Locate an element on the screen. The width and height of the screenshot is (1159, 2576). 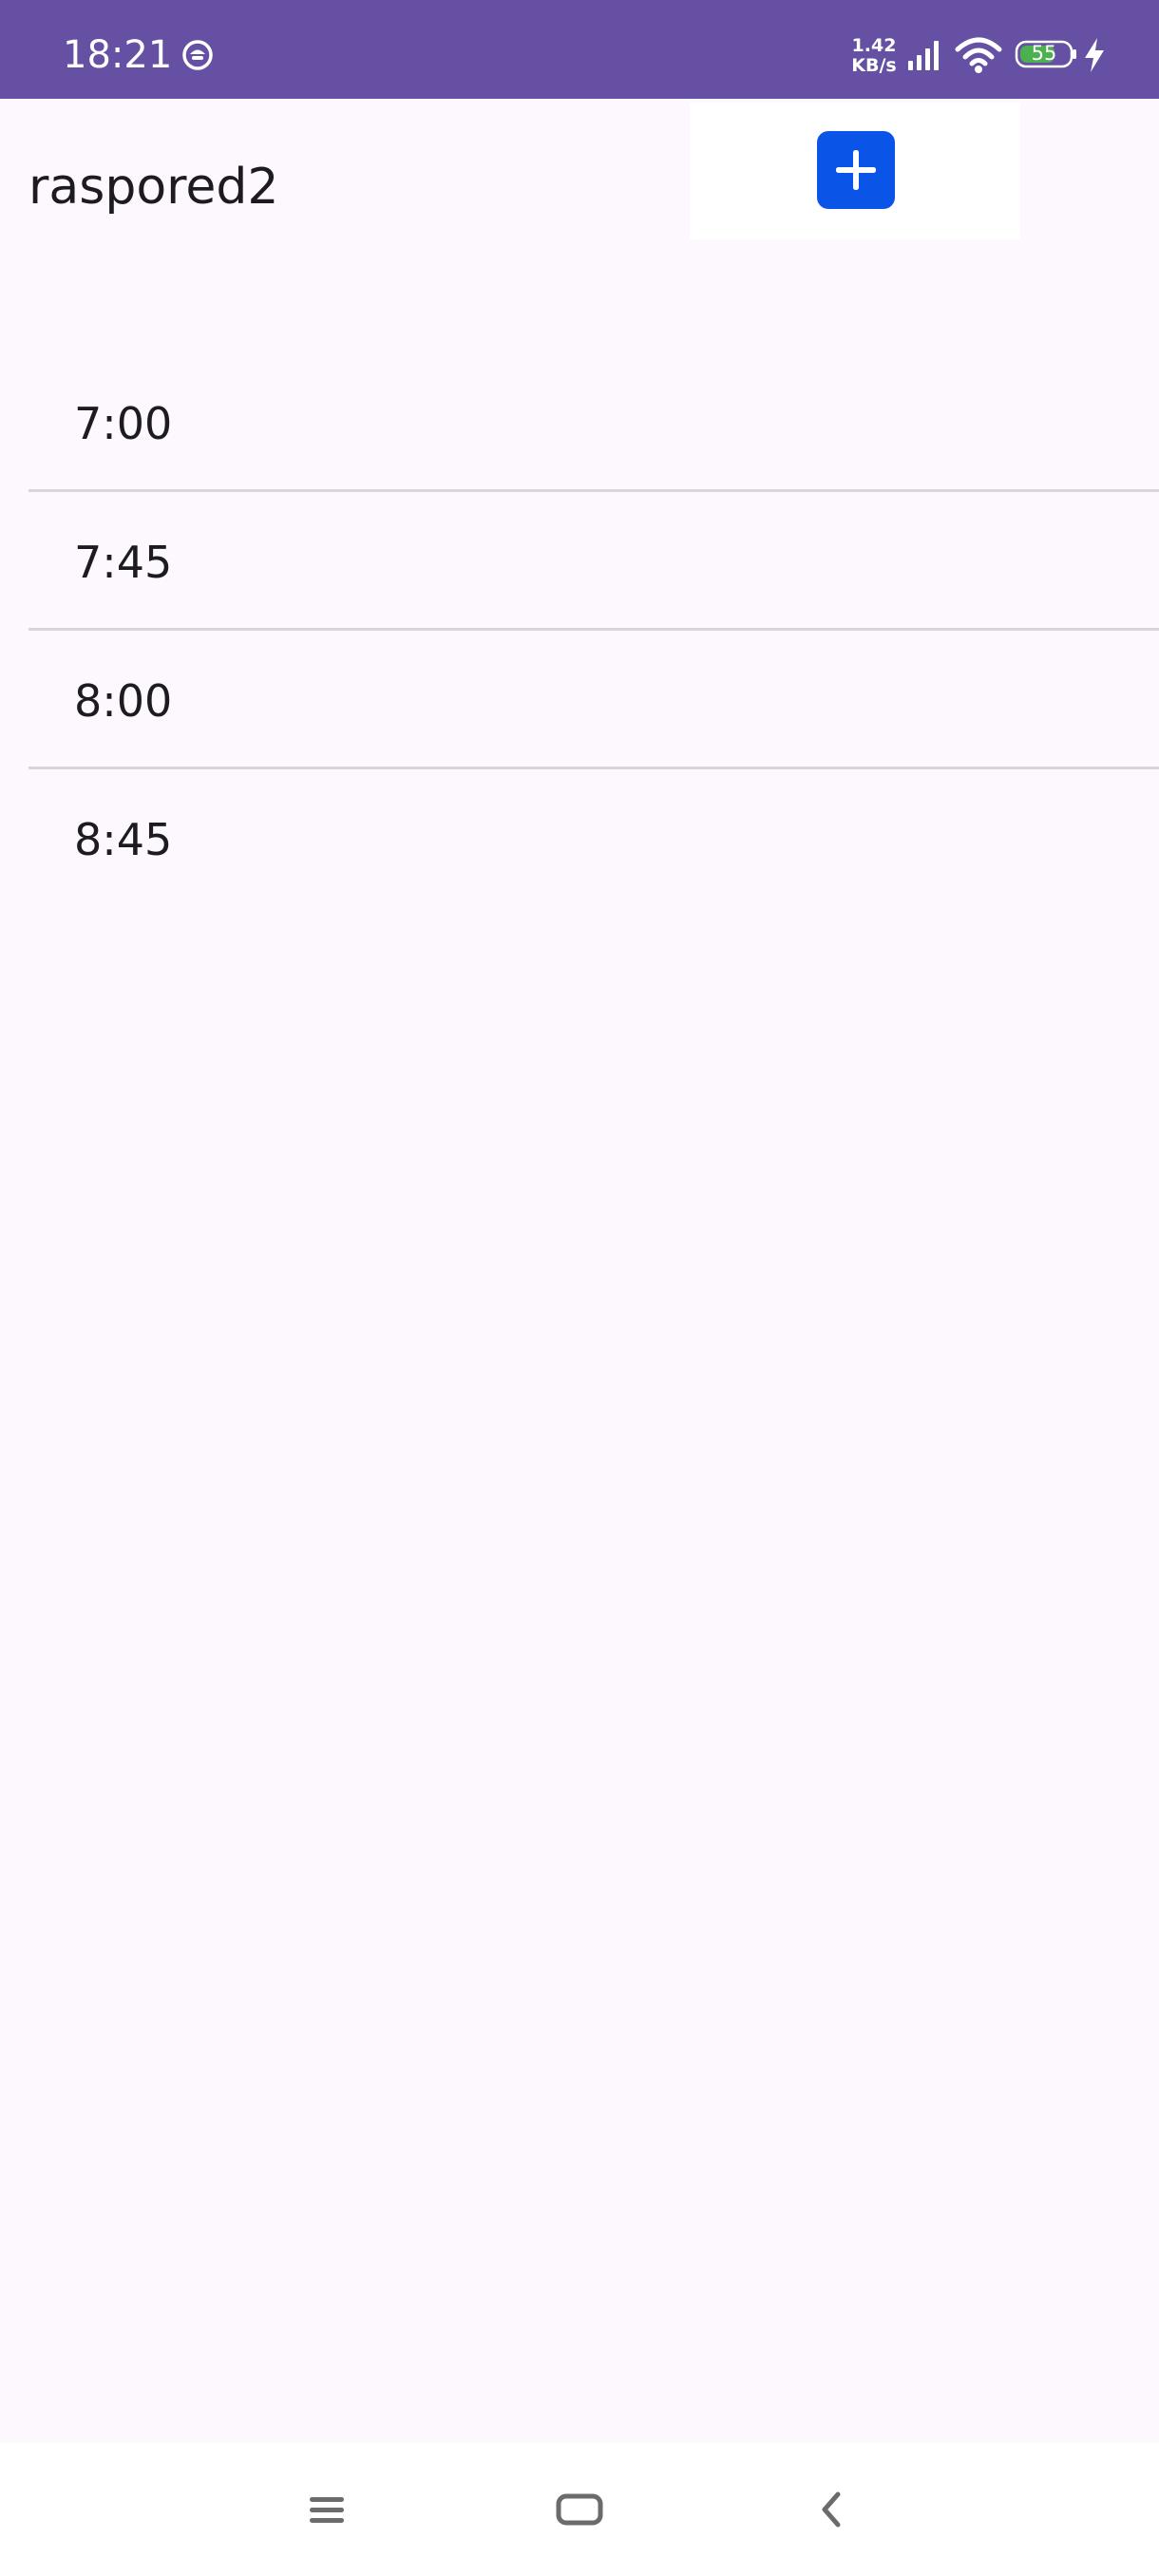
recent-apps-button is located at coordinates (327, 2510).